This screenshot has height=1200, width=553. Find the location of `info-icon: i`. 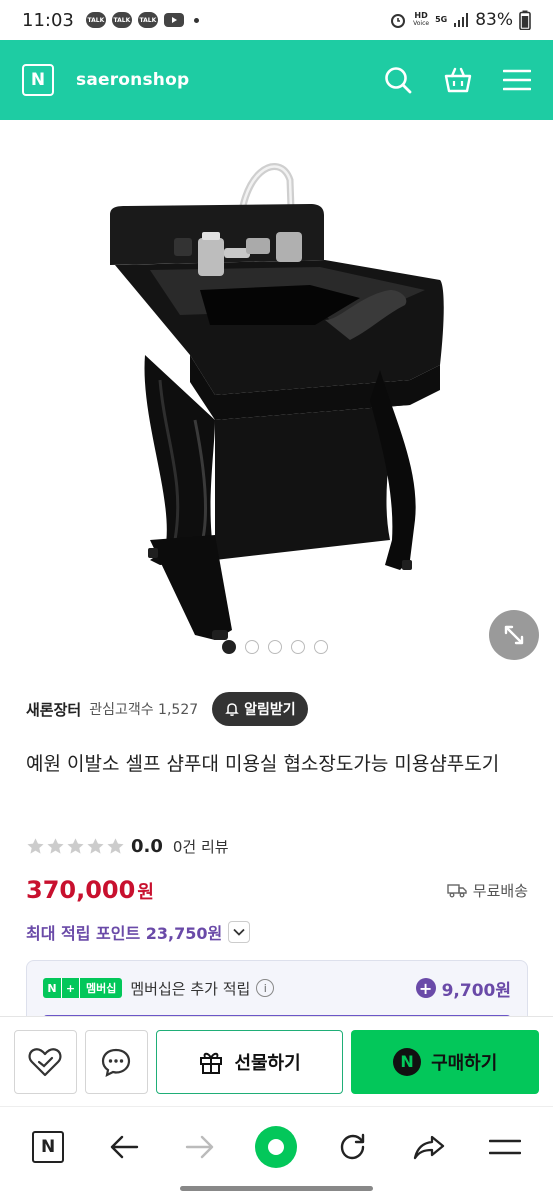

info-icon: i is located at coordinates (265, 988).